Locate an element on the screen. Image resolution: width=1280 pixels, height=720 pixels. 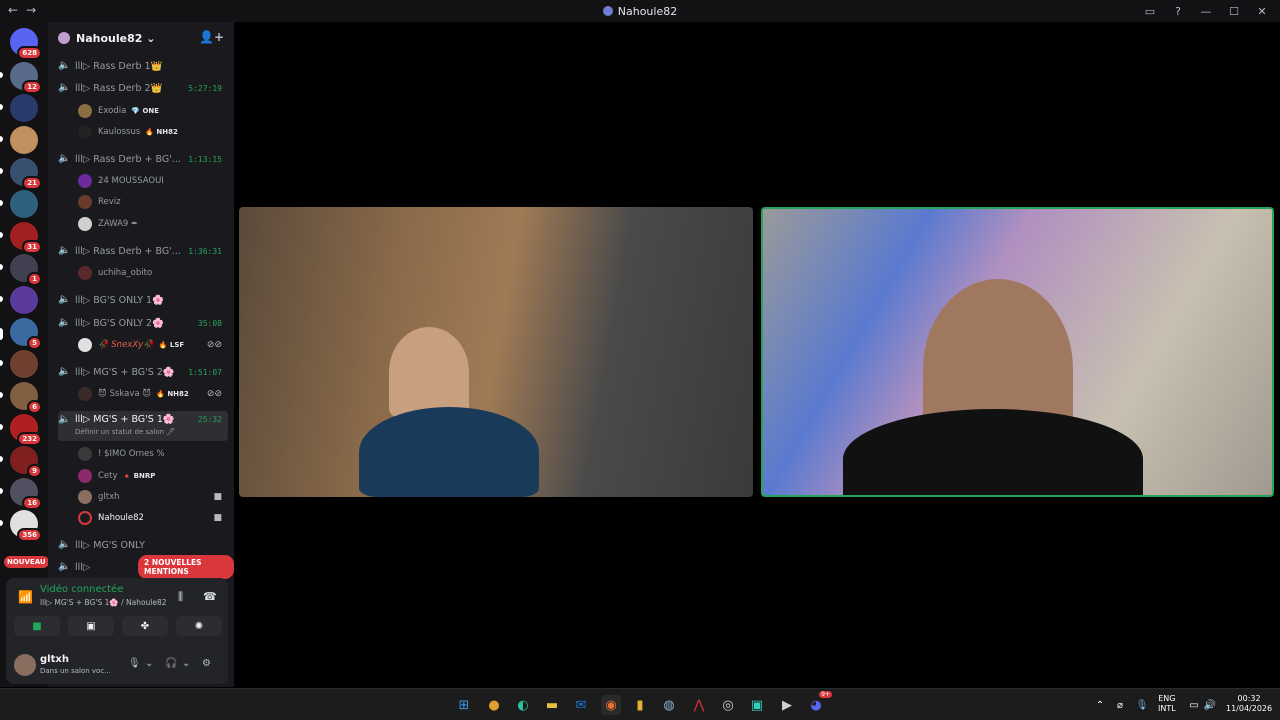
app-icon: ▣ is located at coordinates (757, 705).